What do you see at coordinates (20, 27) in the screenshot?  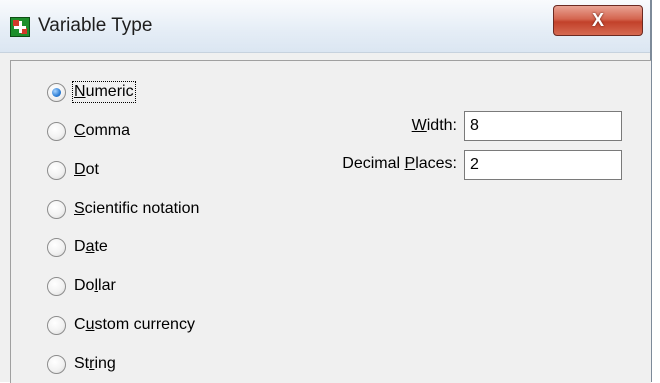 I see `spss-data-editor-icon` at bounding box center [20, 27].